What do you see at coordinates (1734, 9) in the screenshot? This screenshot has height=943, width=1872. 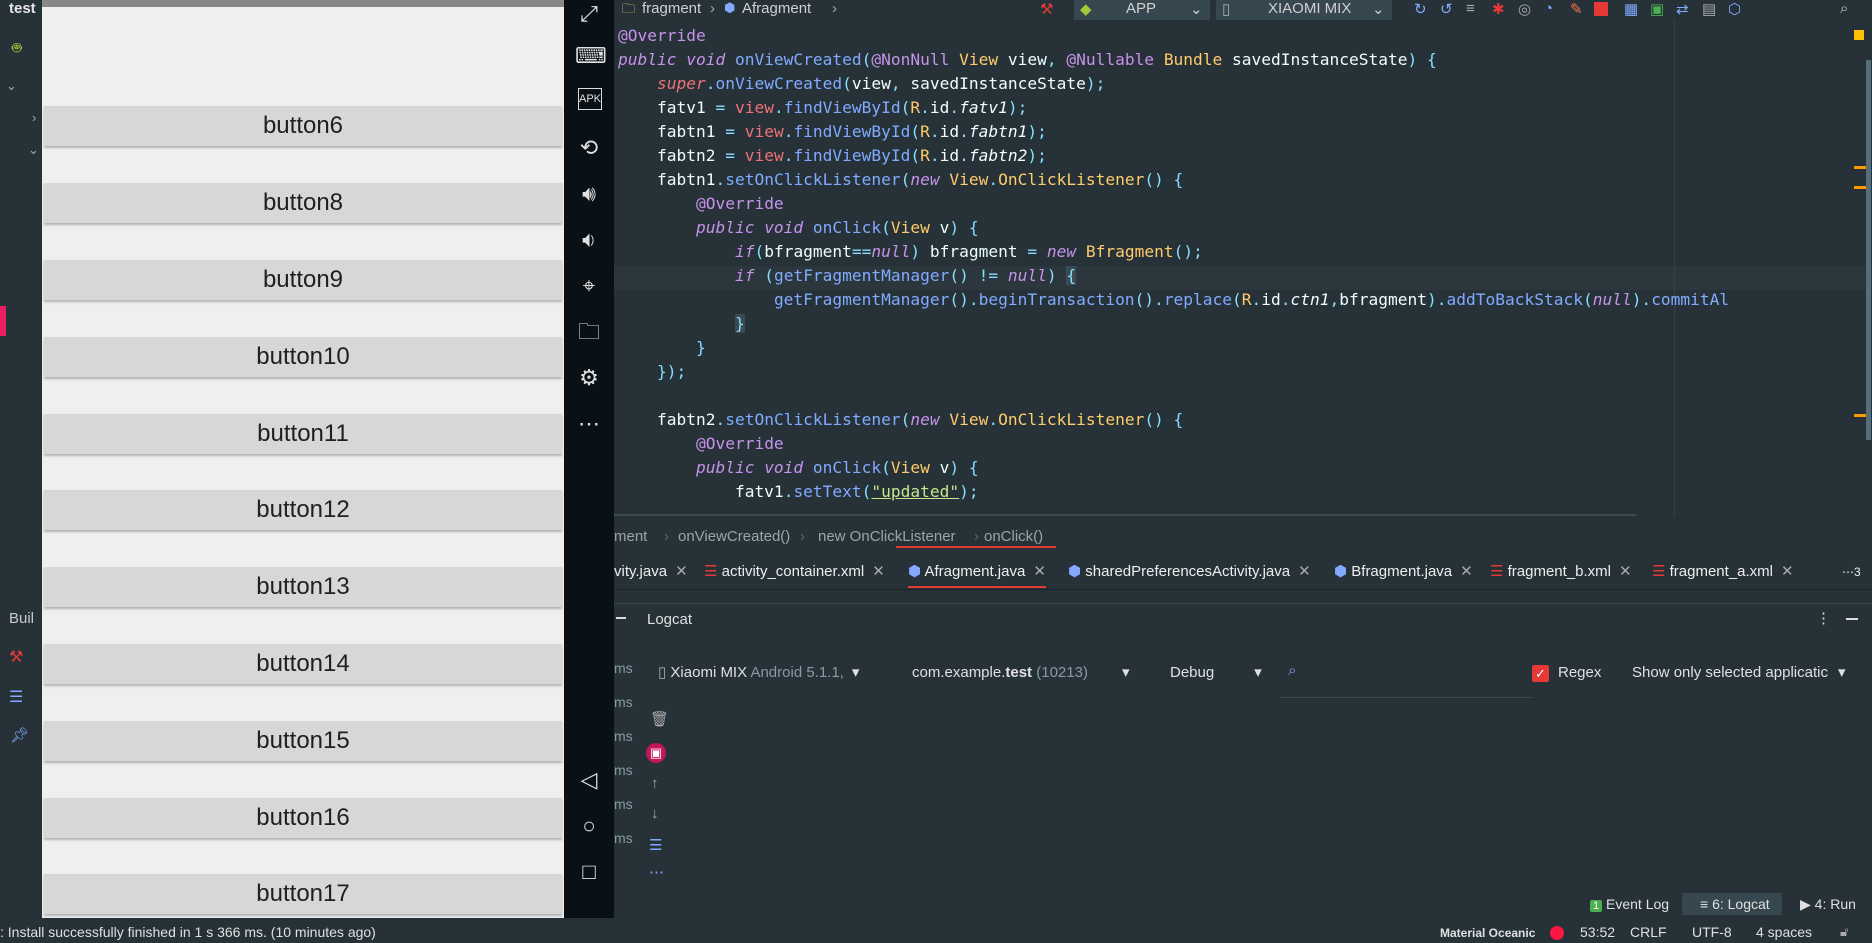 I see `sdk-icon: ⬡` at bounding box center [1734, 9].